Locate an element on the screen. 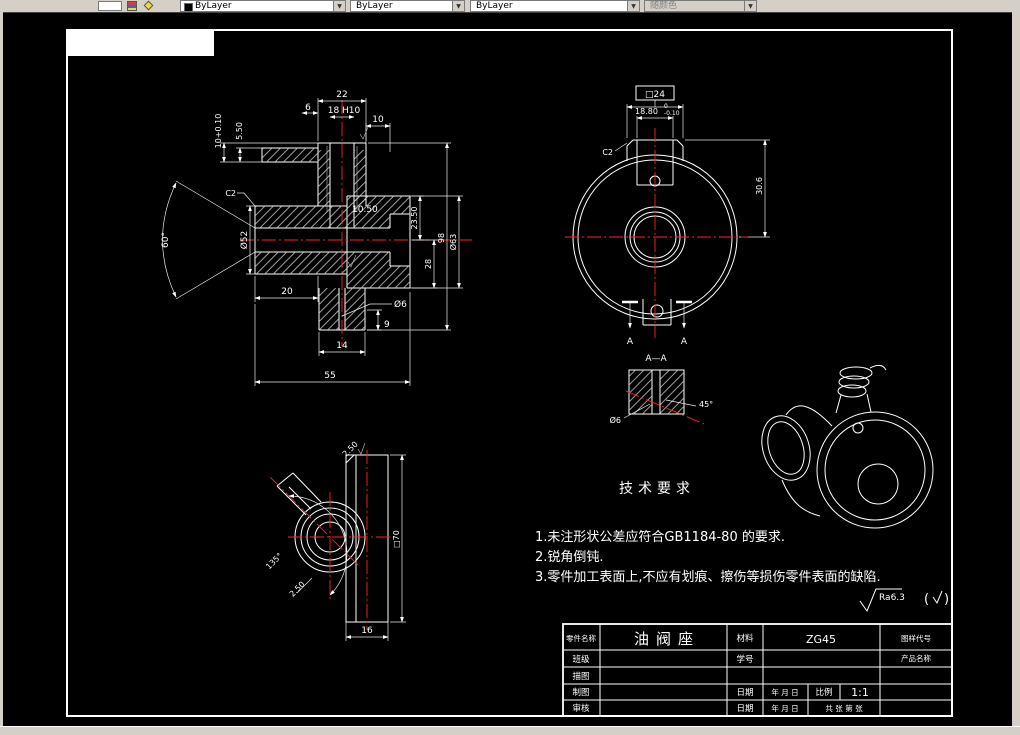 The width and height of the screenshot is (1020, 735). dim-18-80: 18.80 is located at coordinates (646, 111).